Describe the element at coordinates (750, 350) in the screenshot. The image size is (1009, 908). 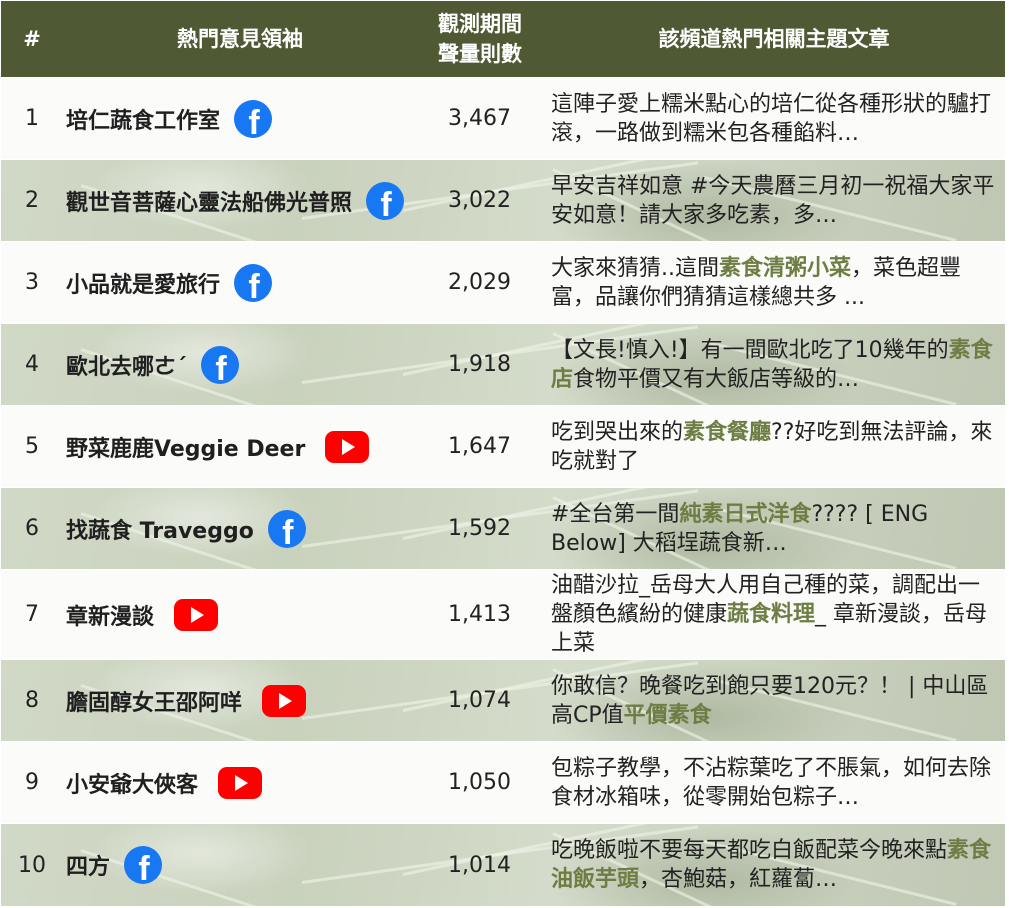
I see `article-text: 【文長!慎入!】有一間歐北吃了10幾年的` at that location.